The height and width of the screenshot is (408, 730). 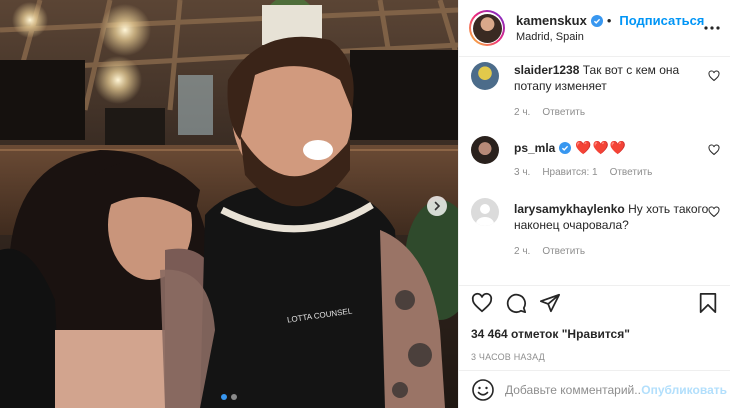 What do you see at coordinates (595, 303) in the screenshot?
I see `action-bar` at bounding box center [595, 303].